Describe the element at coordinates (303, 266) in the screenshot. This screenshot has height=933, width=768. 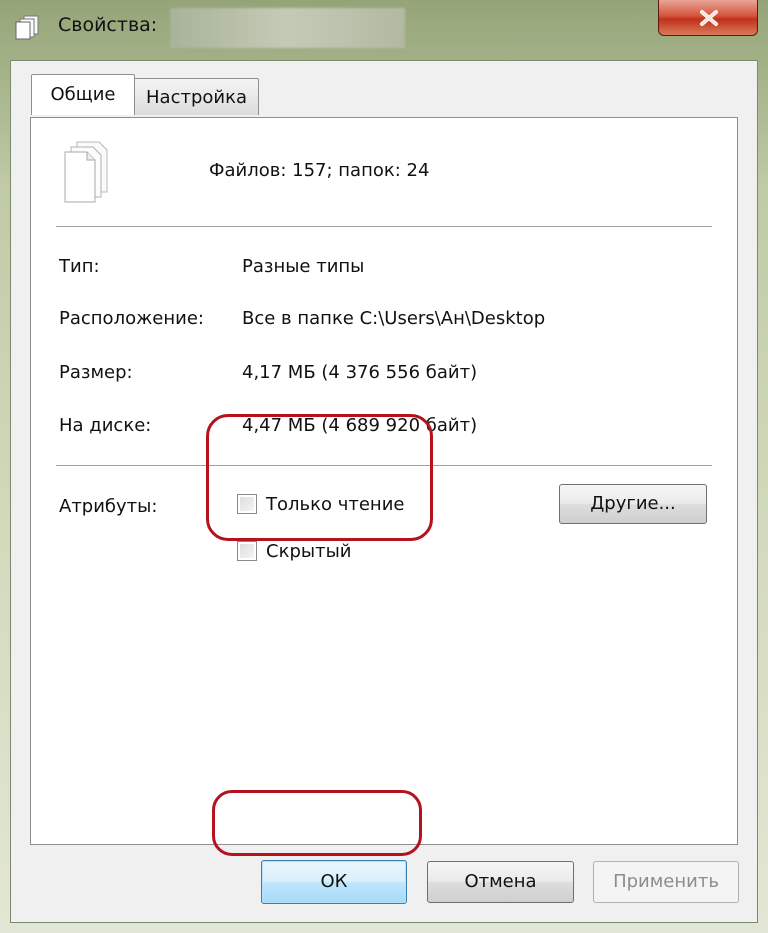
I see `type-value: Разные типы` at that location.